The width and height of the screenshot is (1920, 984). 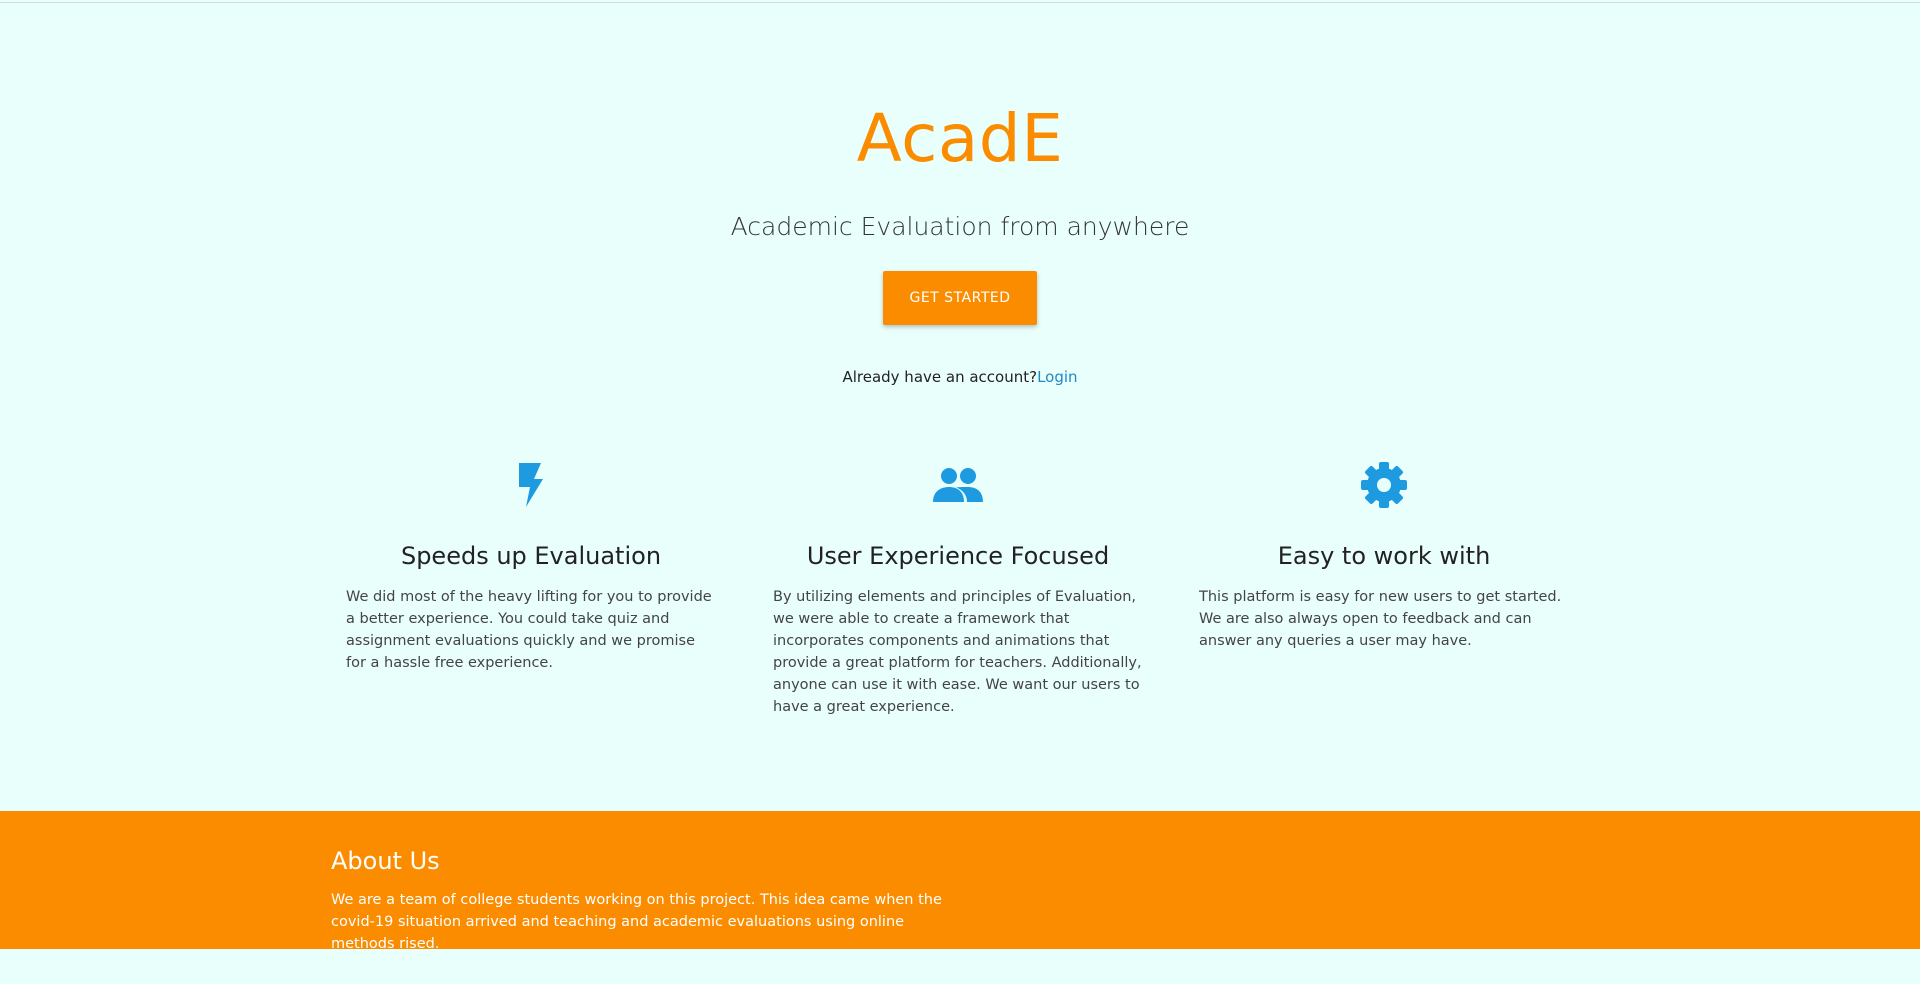 I want to click on gear-icon, so click(x=1384, y=485).